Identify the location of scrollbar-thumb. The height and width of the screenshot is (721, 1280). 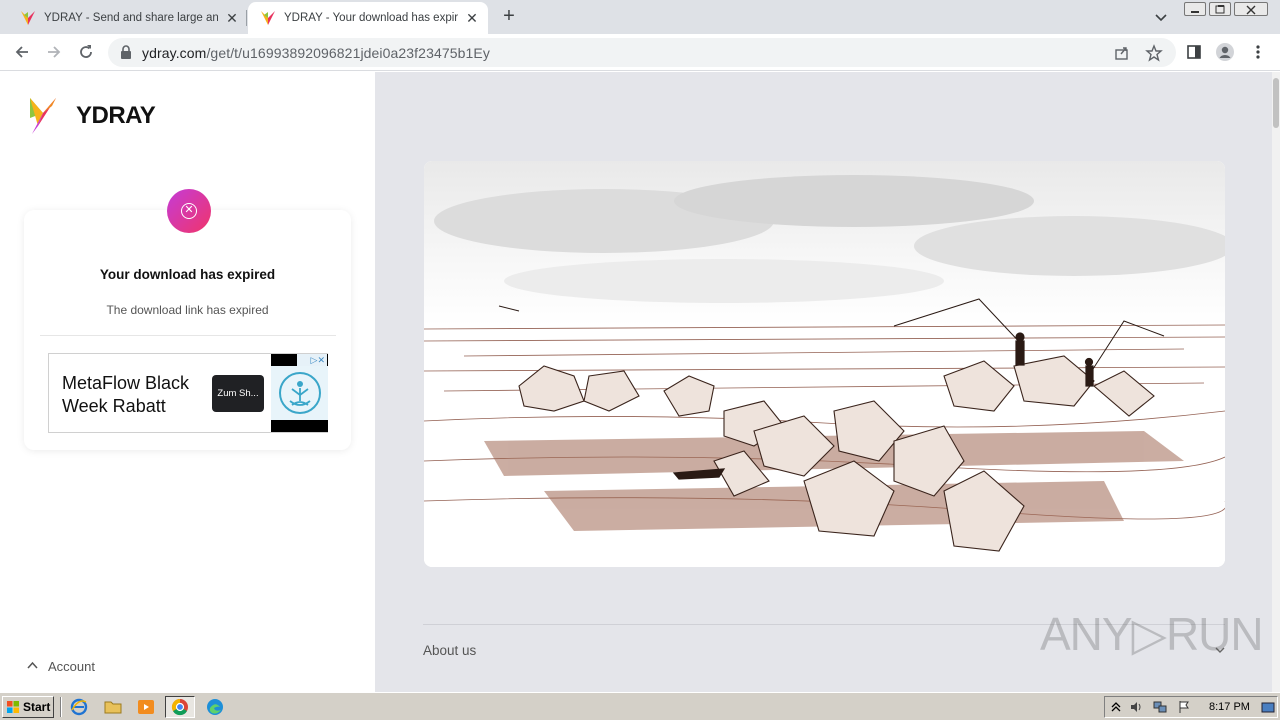
(1276, 103).